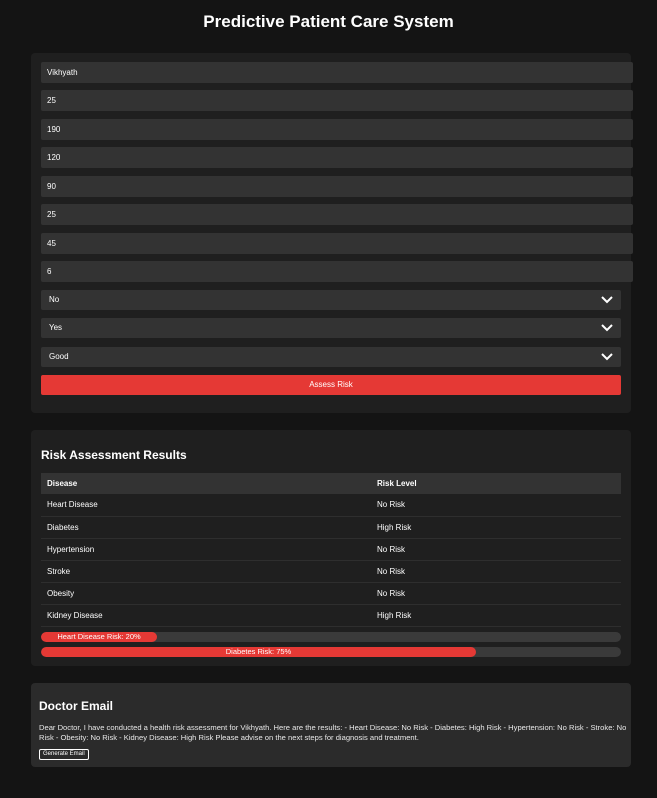 The width and height of the screenshot is (657, 798). Describe the element at coordinates (64, 754) in the screenshot. I see `generate-email-button: Generate Email` at that location.